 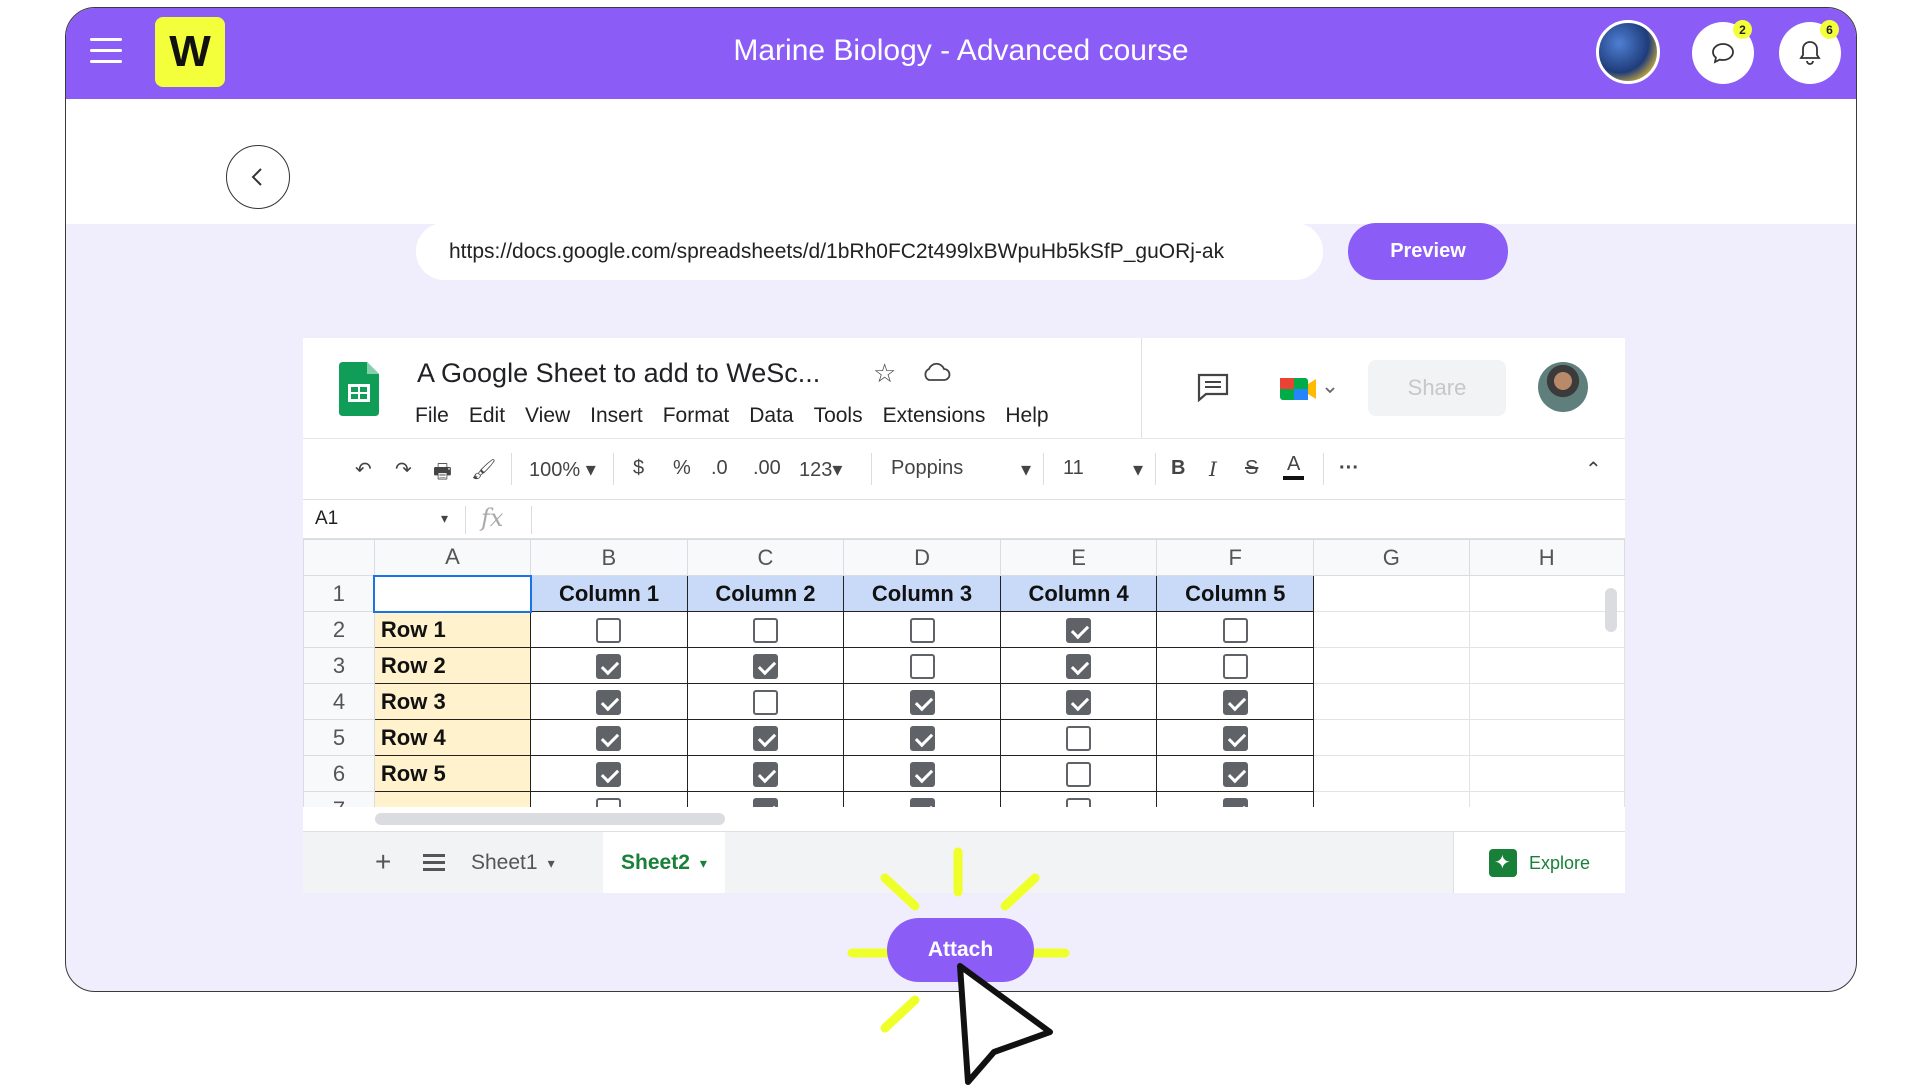 I want to click on zoom-select: 100% ▾, so click(x=562, y=469).